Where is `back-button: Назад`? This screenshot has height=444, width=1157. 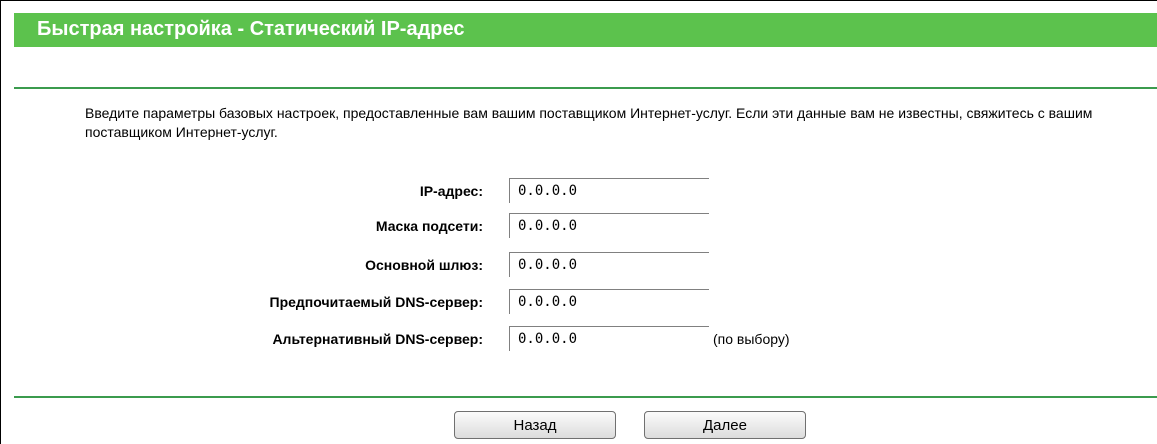
back-button: Назад is located at coordinates (535, 425).